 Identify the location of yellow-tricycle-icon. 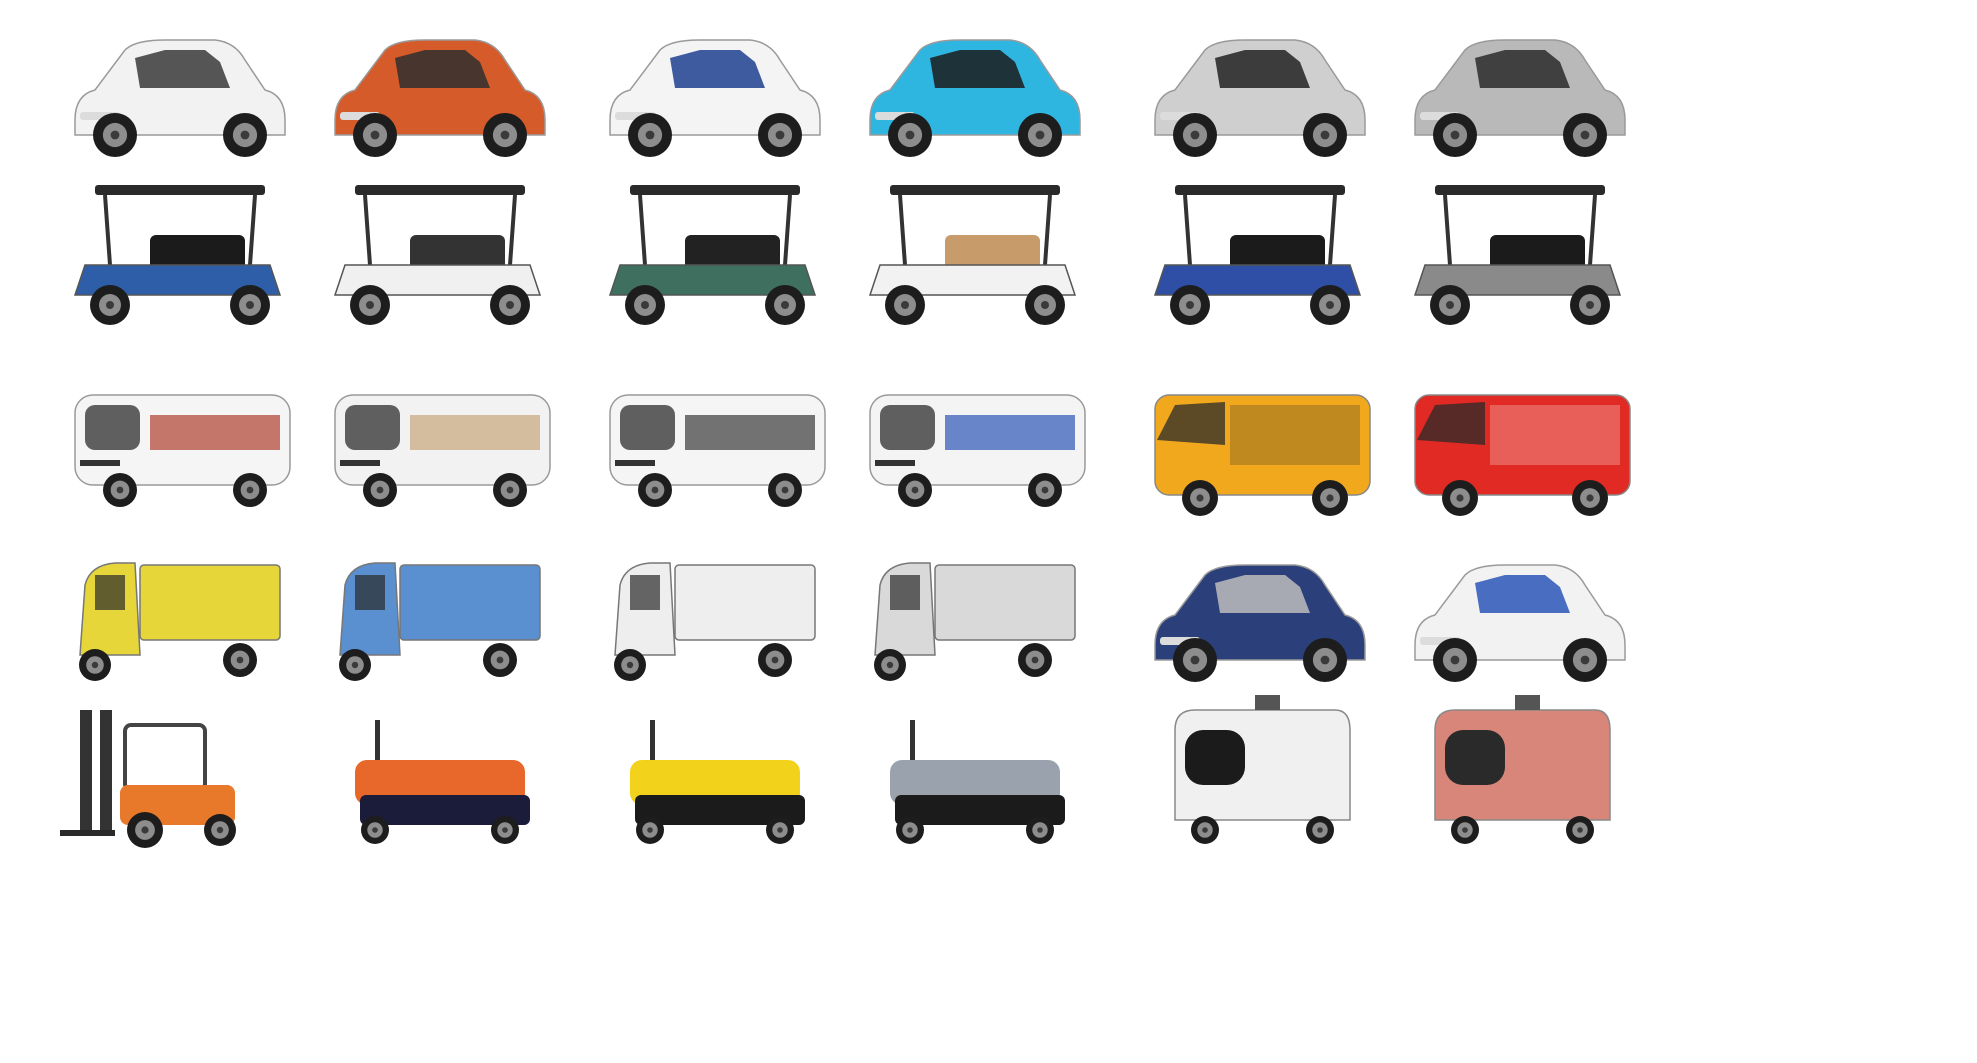
(180, 621).